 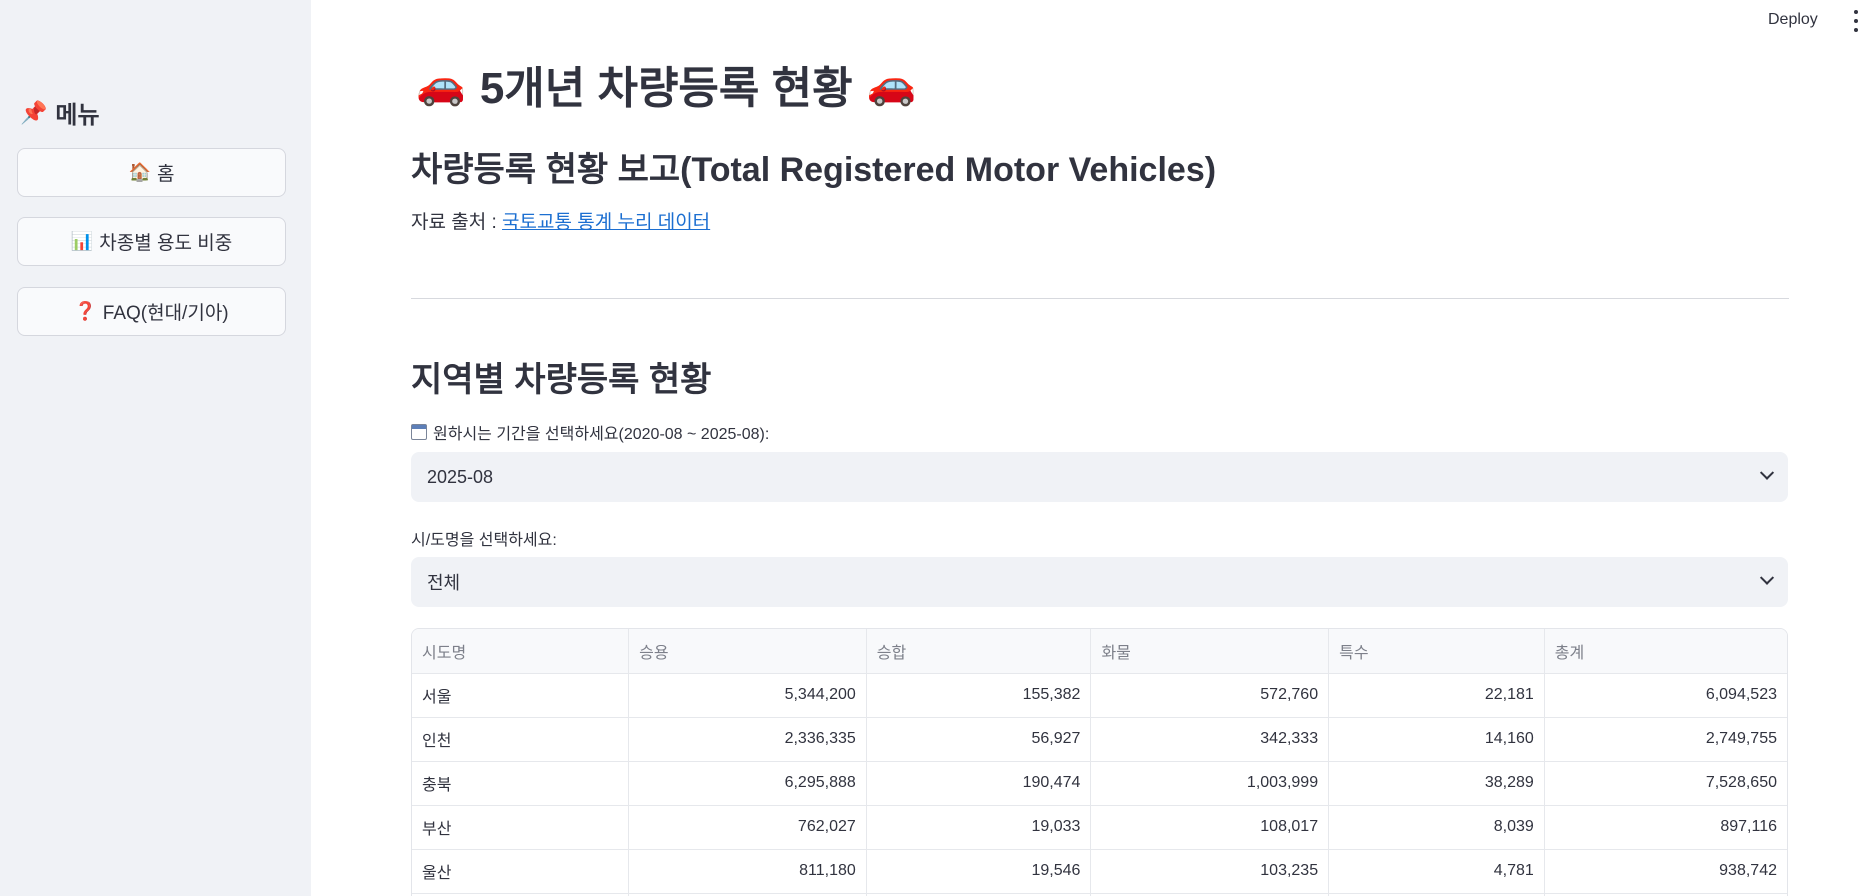 What do you see at coordinates (1210, 651) in the screenshot?
I see `column-header: 화물` at bounding box center [1210, 651].